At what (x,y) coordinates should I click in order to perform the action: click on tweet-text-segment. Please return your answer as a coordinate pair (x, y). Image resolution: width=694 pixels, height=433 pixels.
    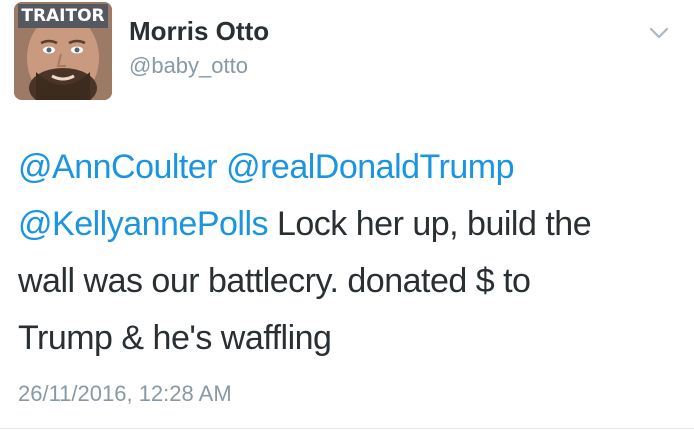
    Looking at the image, I should click on (221, 167).